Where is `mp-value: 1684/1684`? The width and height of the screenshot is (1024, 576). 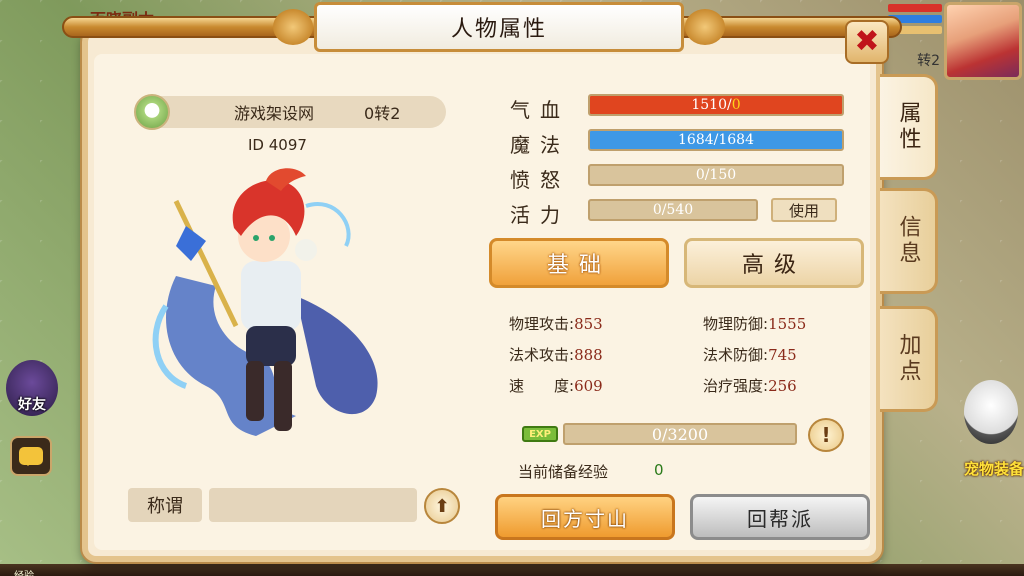
mp-value: 1684/1684 is located at coordinates (716, 140).